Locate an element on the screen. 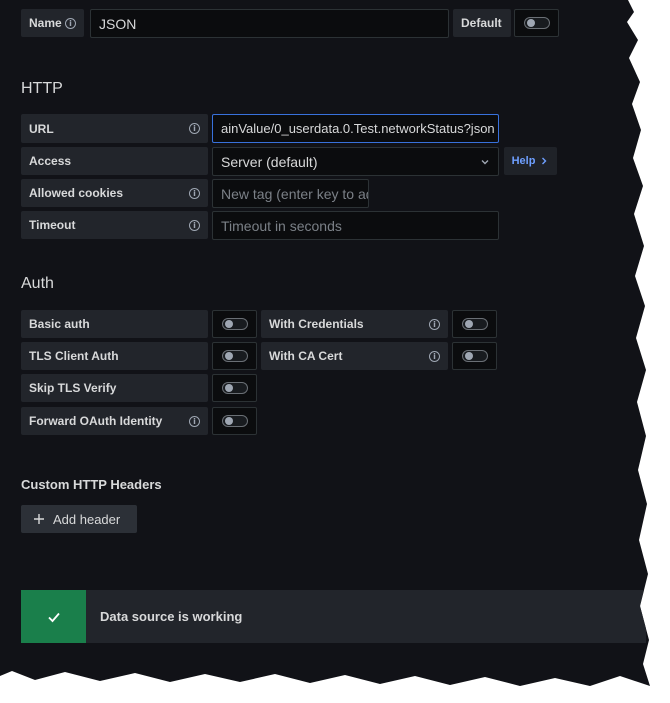  status-message: Data source is working is located at coordinates (171, 616).